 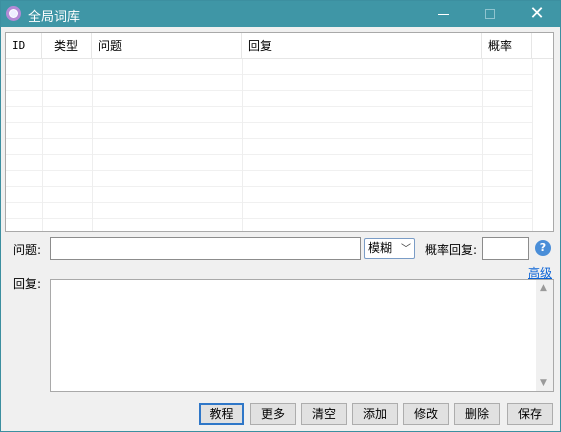 I want to click on maximize-button, so click(x=490, y=14).